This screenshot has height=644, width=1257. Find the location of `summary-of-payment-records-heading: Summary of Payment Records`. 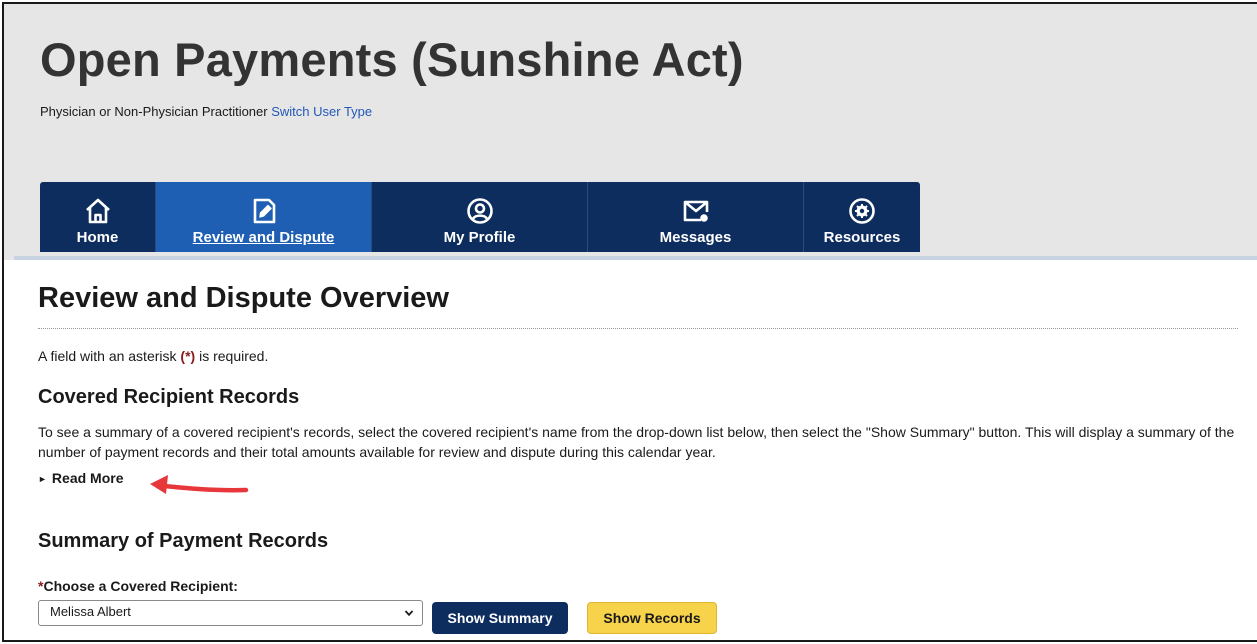

summary-of-payment-records-heading: Summary of Payment Records is located at coordinates (183, 541).